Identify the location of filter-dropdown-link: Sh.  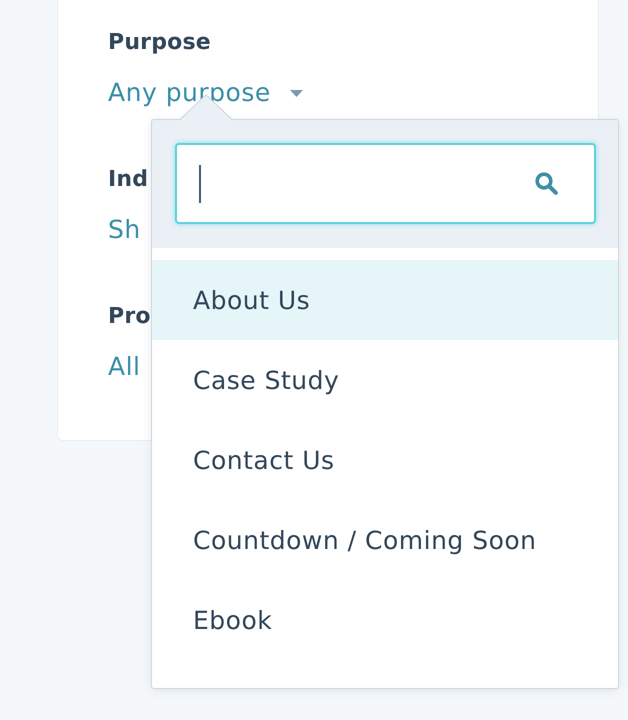
(124, 230).